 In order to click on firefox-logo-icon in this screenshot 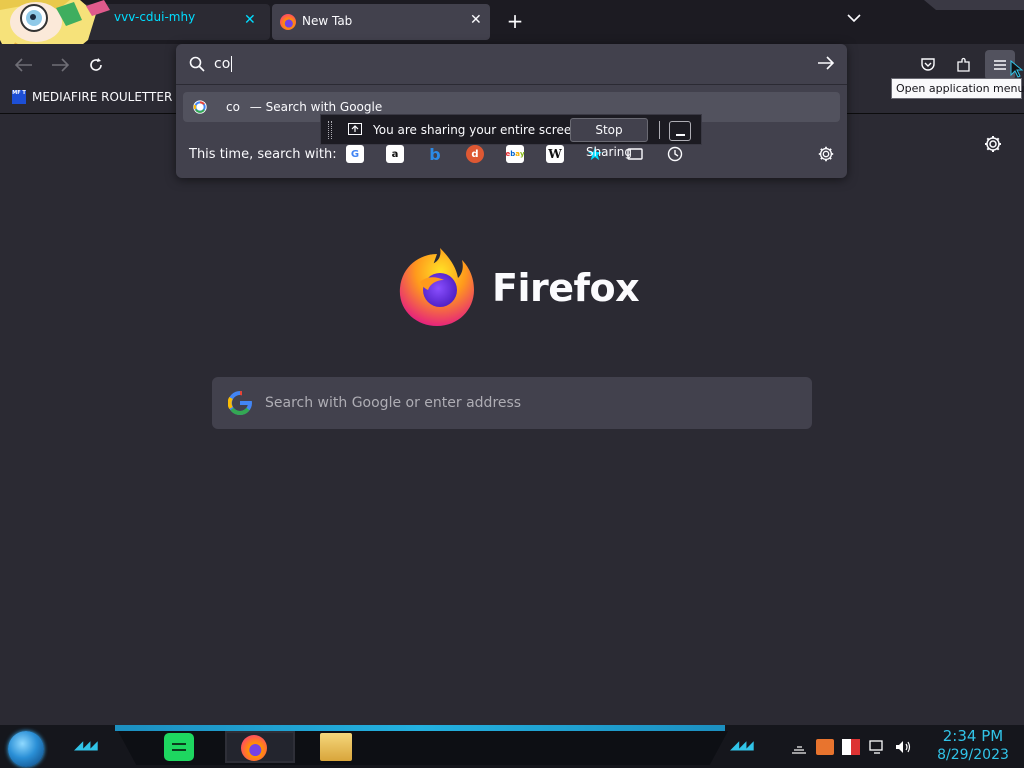, I will do `click(437, 287)`.